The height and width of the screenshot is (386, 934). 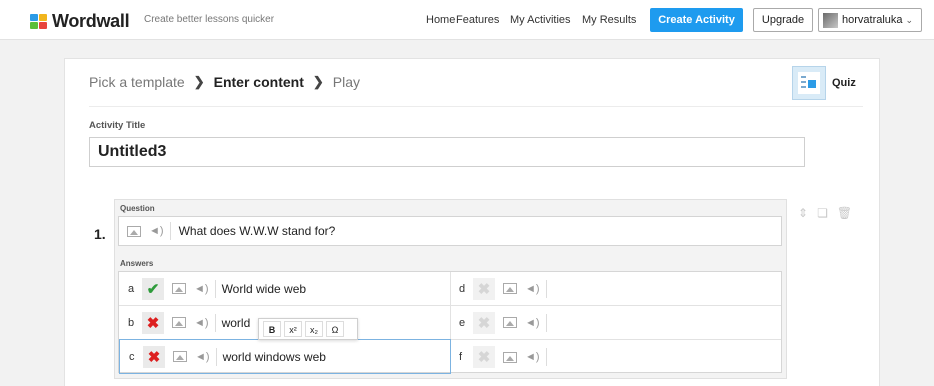 What do you see at coordinates (616, 323) in the screenshot?
I see `answer-row-e: e ✖ ◄)` at bounding box center [616, 323].